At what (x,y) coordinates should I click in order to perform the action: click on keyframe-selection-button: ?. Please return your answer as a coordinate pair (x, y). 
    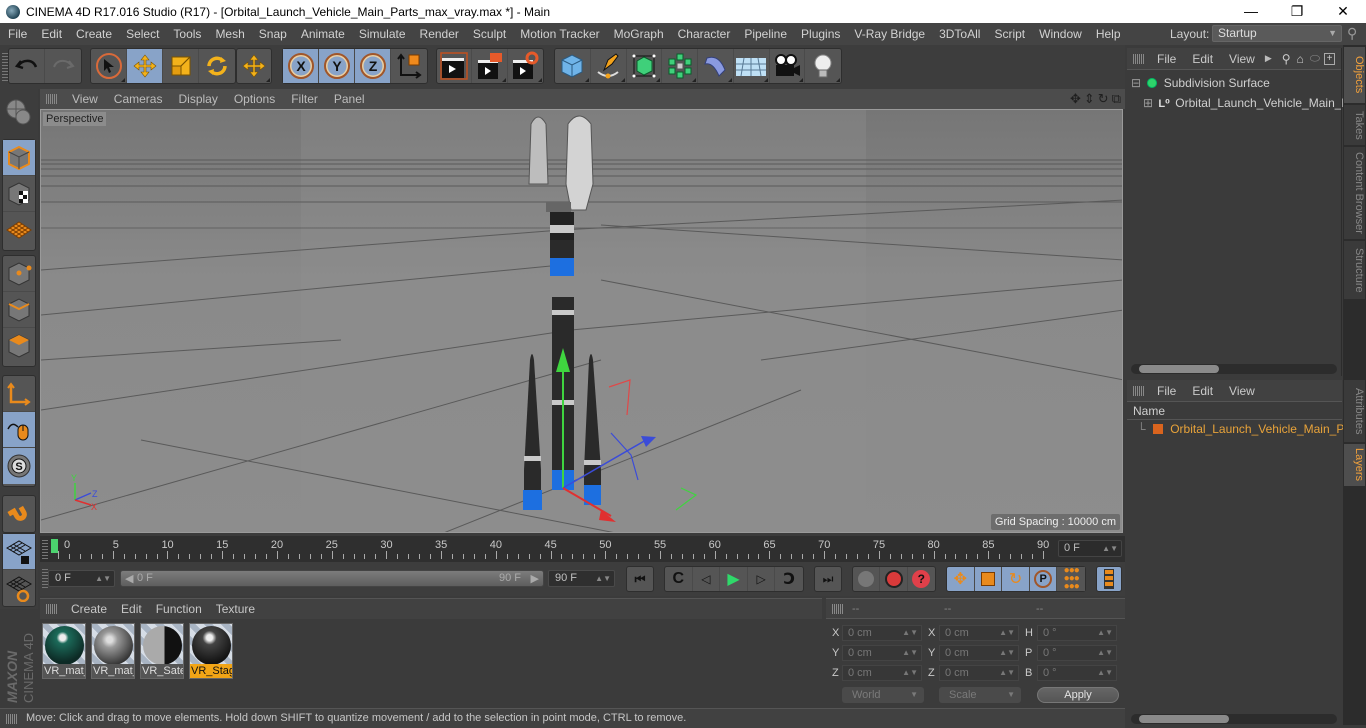
    Looking at the image, I should click on (921, 579).